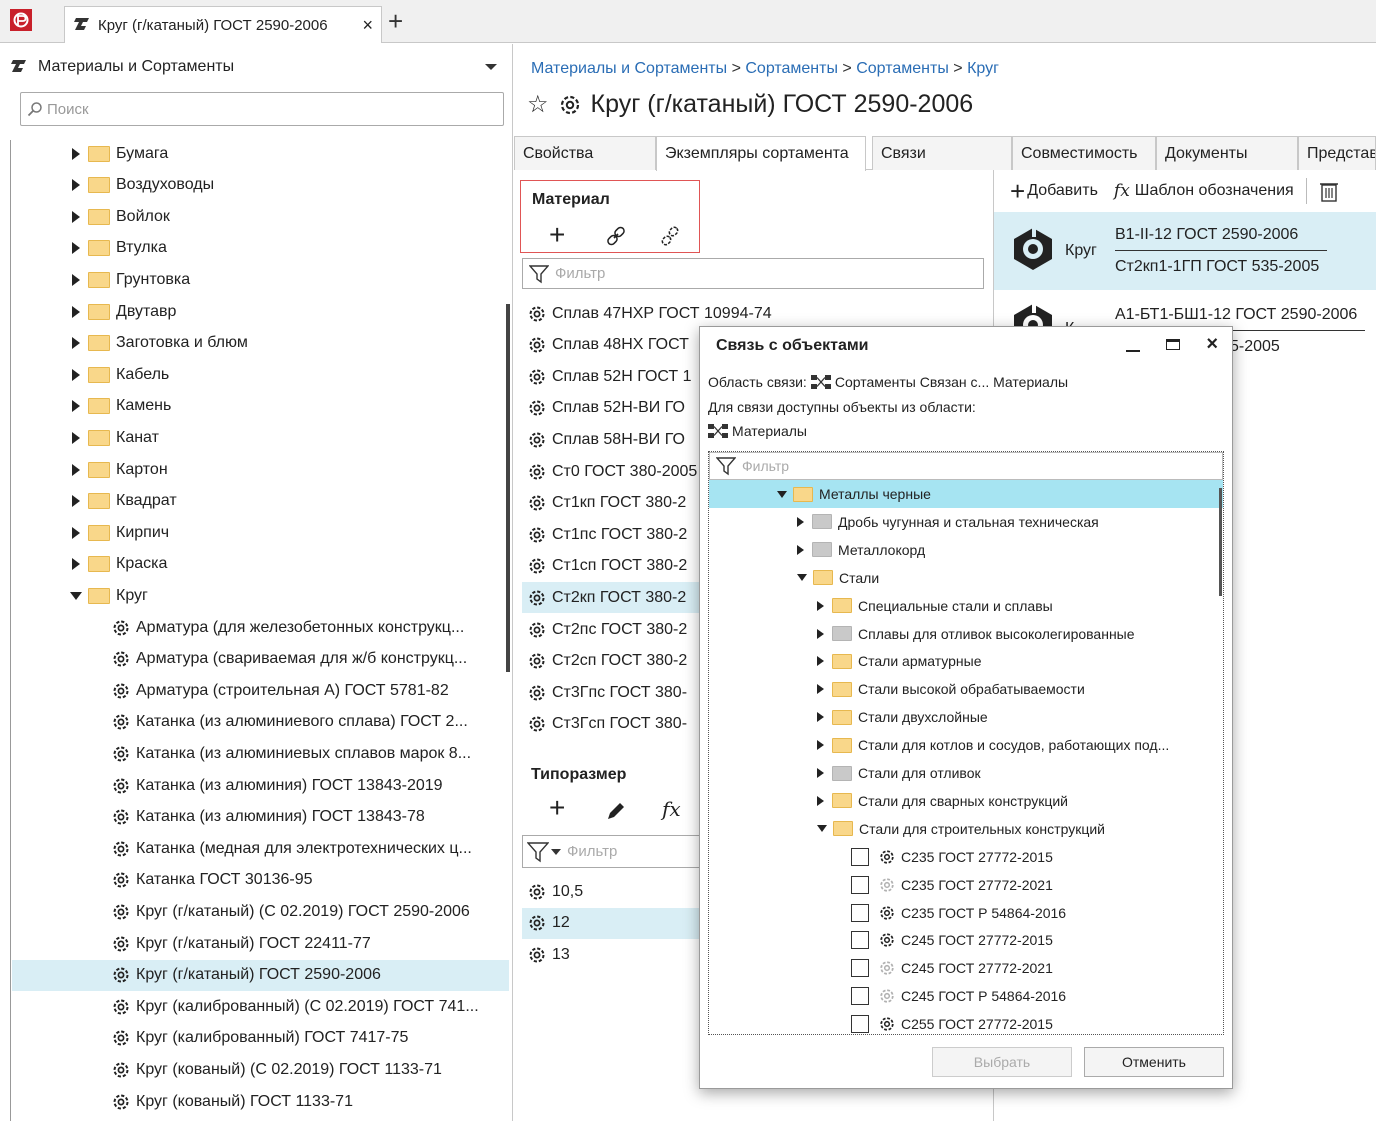 Image resolution: width=1376 pixels, height=1121 pixels. Describe the element at coordinates (557, 808) in the screenshot. I see `add-size-icon: +` at that location.